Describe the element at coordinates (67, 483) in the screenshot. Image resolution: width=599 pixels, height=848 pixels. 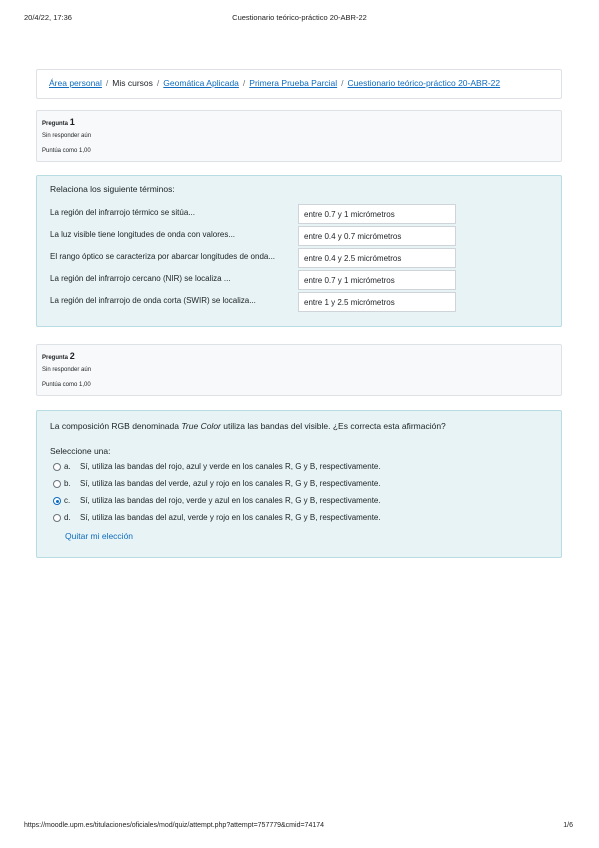
I see `option-letter: b.` at that location.